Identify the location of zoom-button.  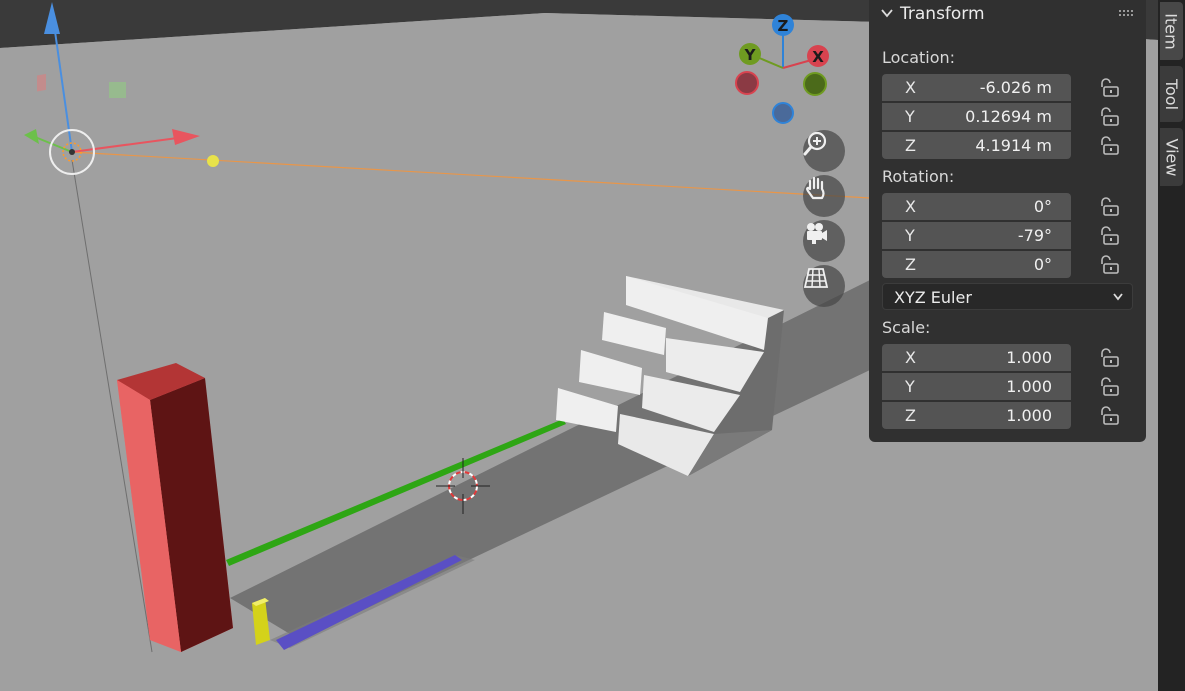
(824, 151).